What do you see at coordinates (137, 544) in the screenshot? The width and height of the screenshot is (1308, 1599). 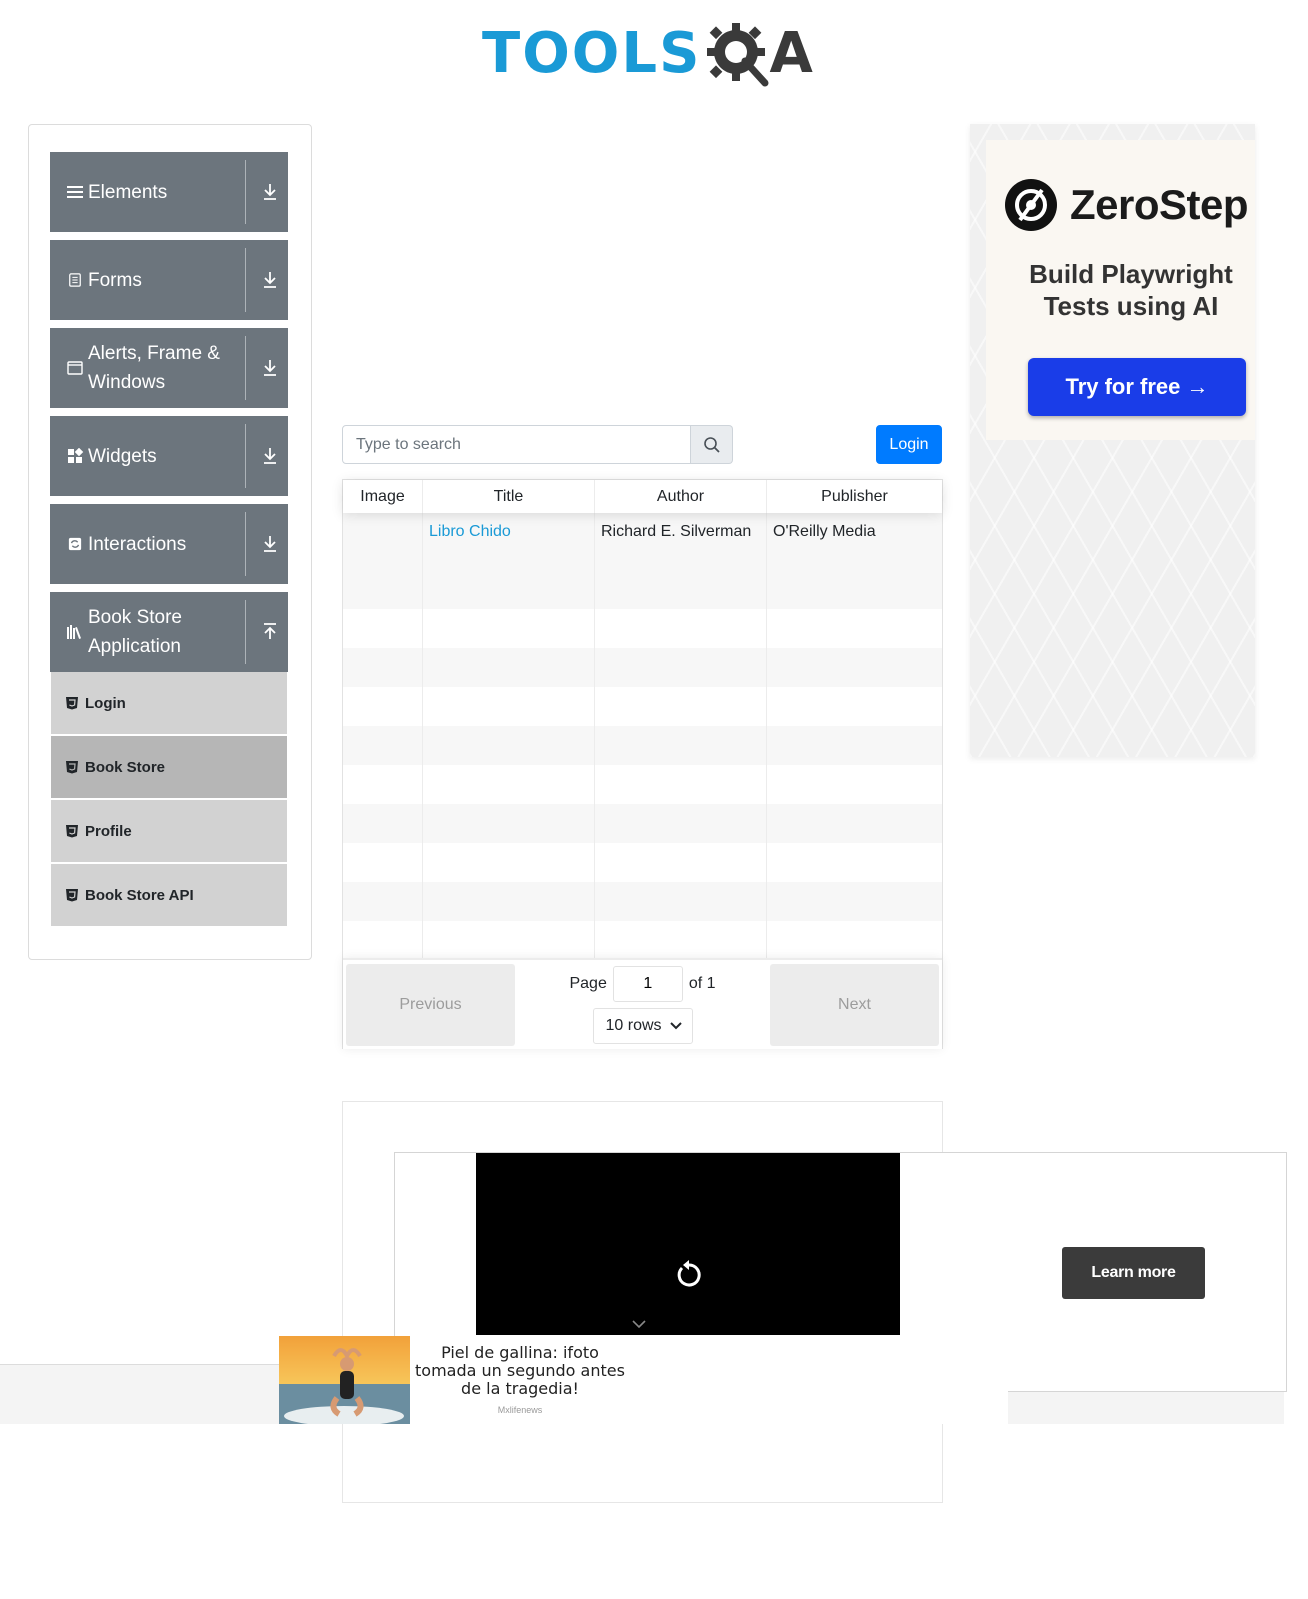 I see `group-label: Interactions` at bounding box center [137, 544].